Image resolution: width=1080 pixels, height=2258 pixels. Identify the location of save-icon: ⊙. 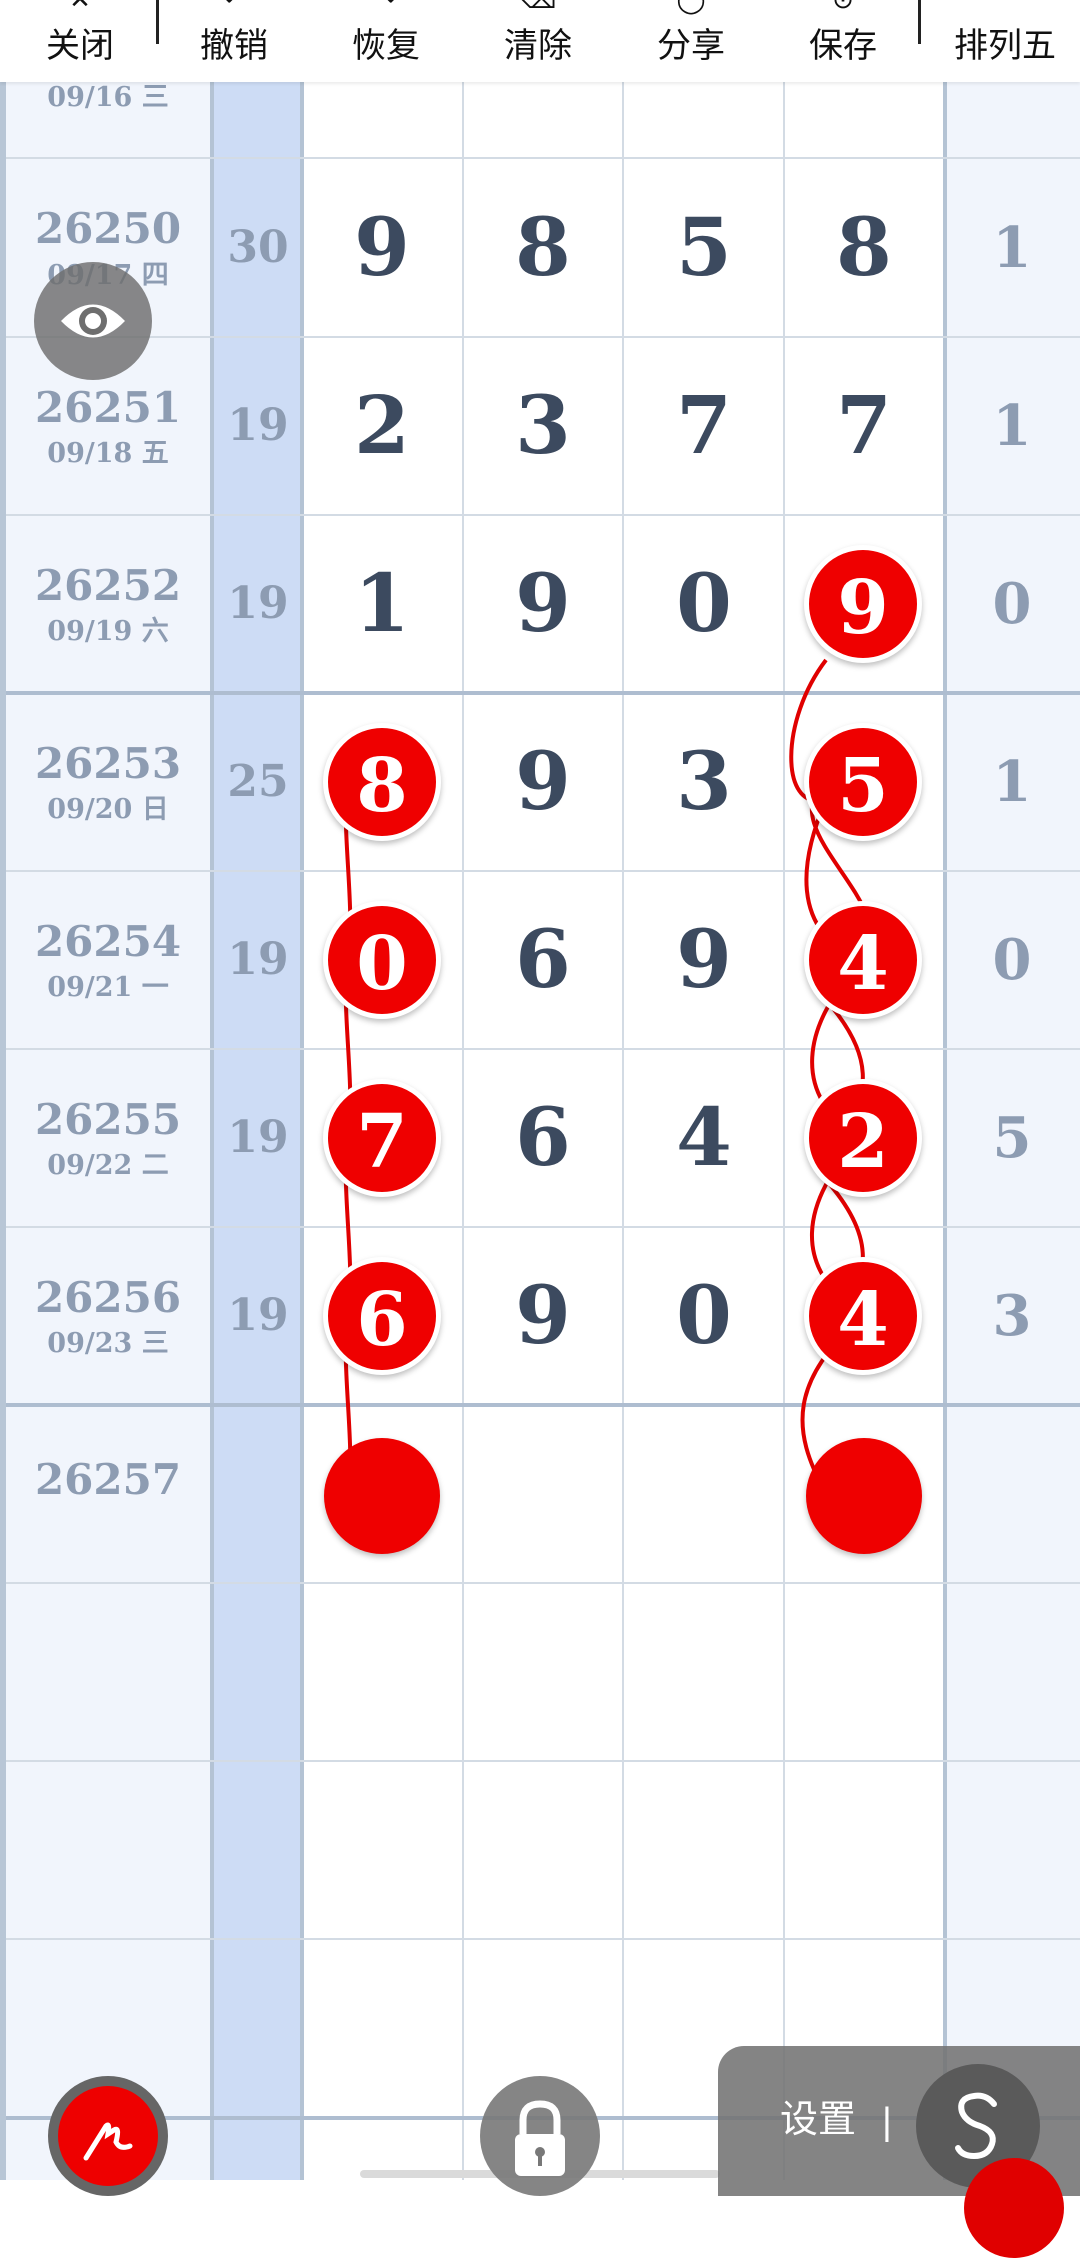
(843, 6).